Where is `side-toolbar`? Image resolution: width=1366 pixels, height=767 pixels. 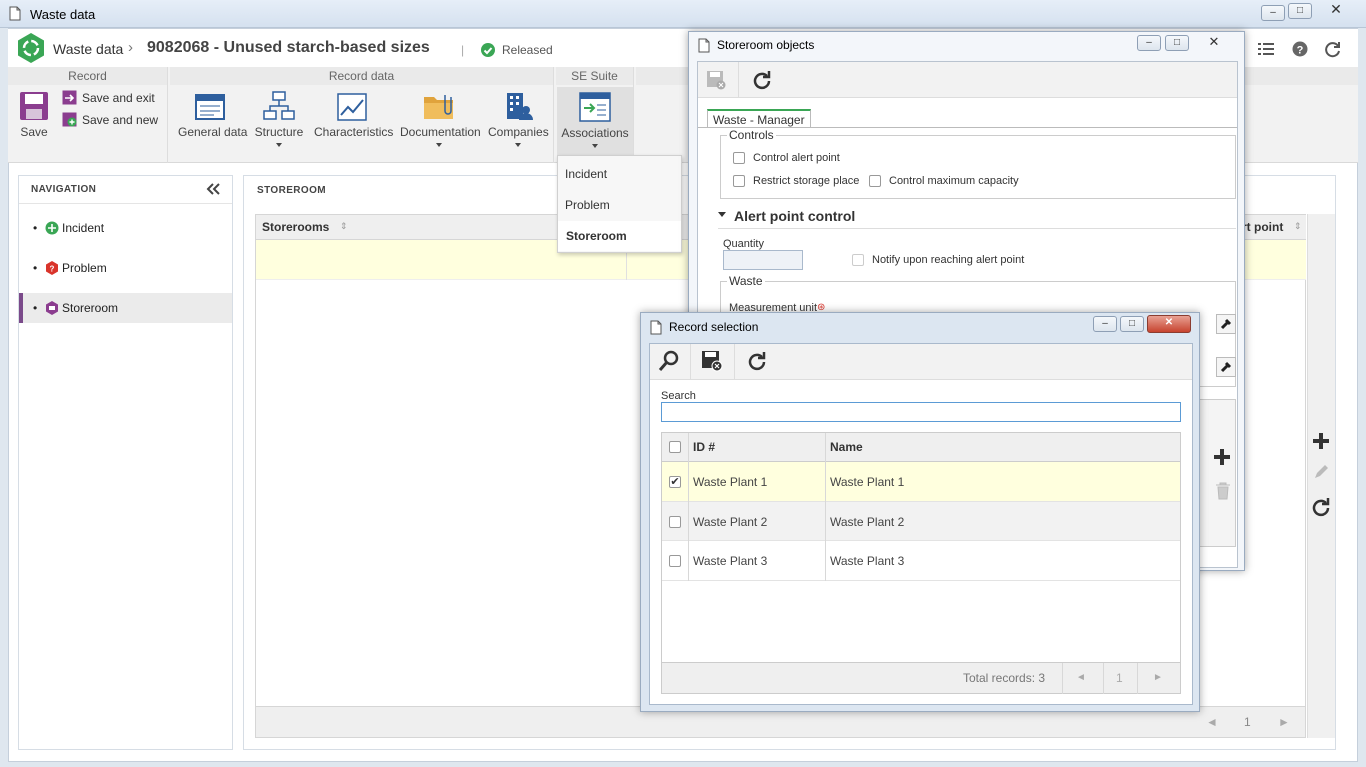 side-toolbar is located at coordinates (1321, 476).